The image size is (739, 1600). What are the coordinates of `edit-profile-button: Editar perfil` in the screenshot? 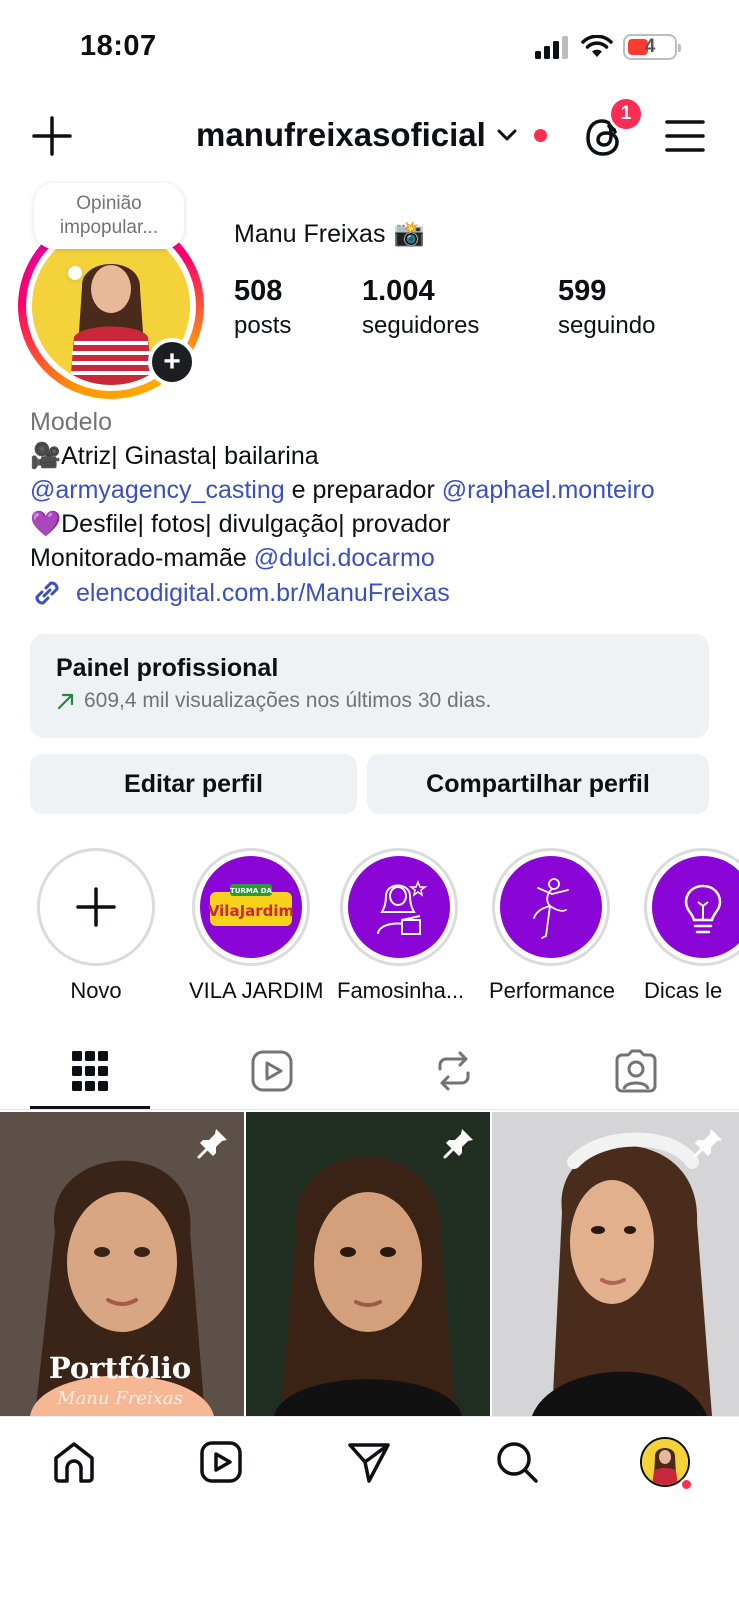 It's located at (193, 784).